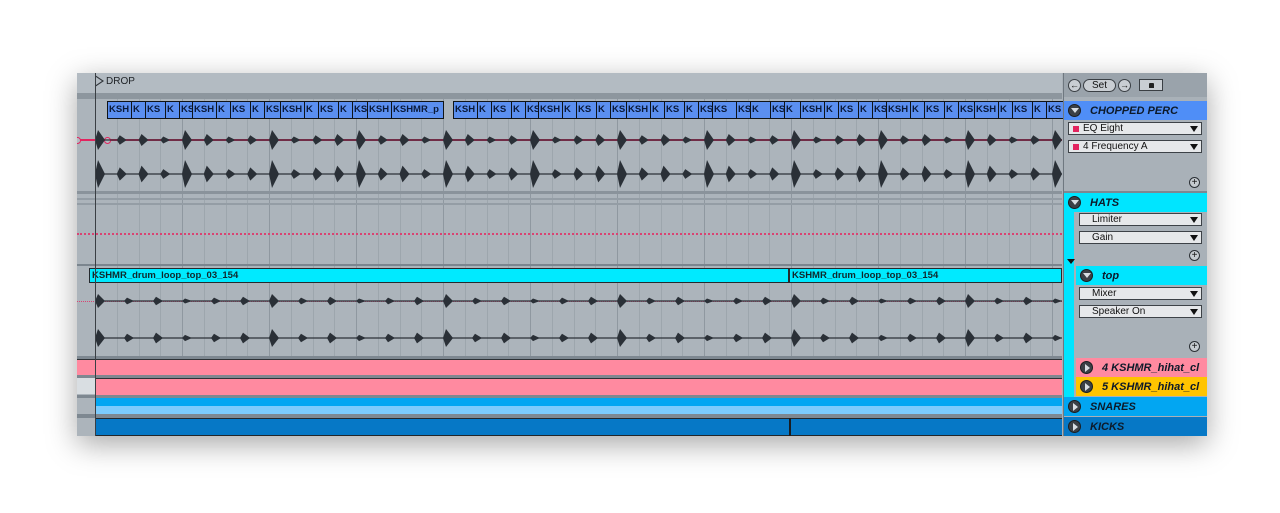  I want to click on track-header-hihat-4: 4 KSHMR_hihat_cl, so click(1141, 367).